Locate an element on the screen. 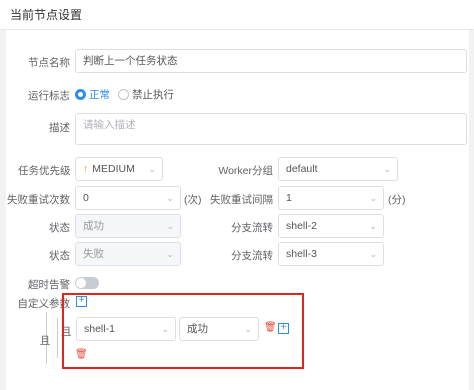 This screenshot has width=474, height=390. condition-2-status-value: 失败 is located at coordinates (93, 254).